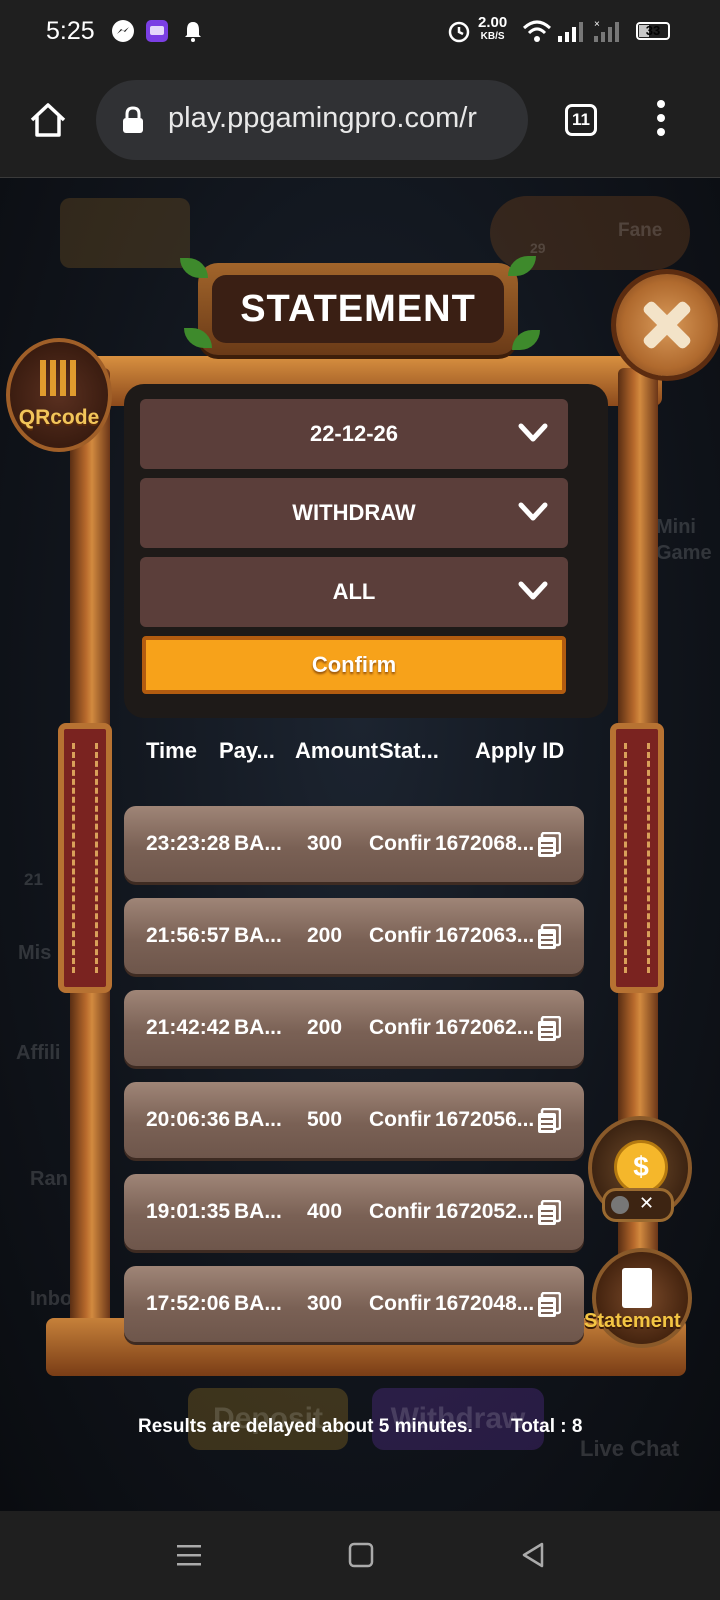 This screenshot has height=1600, width=720. I want to click on status-dropdown: ALL, so click(354, 592).